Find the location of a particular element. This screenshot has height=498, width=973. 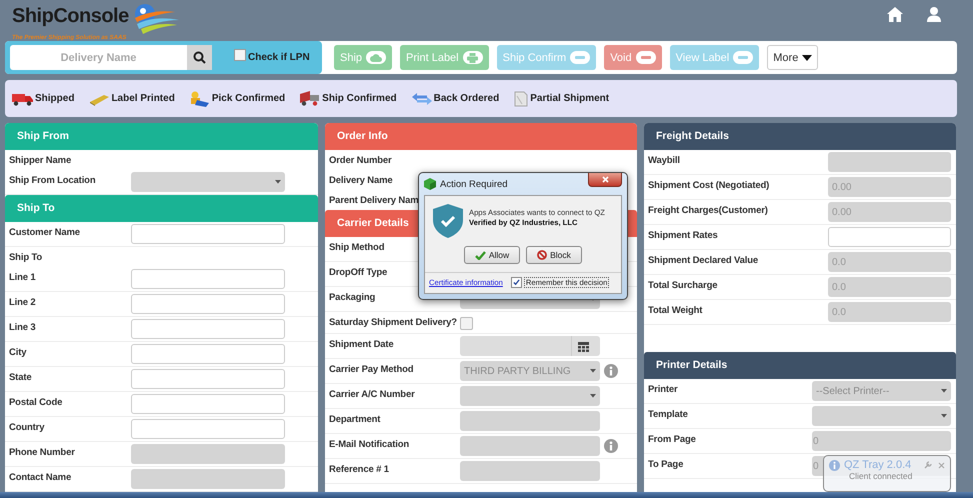

legend-label: Pick Confirmed is located at coordinates (249, 98).